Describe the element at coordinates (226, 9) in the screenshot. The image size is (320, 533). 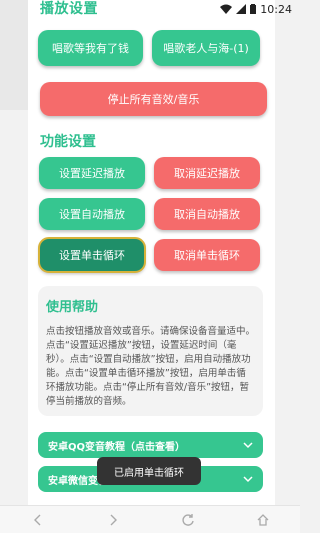
I see `wifi-icon` at that location.